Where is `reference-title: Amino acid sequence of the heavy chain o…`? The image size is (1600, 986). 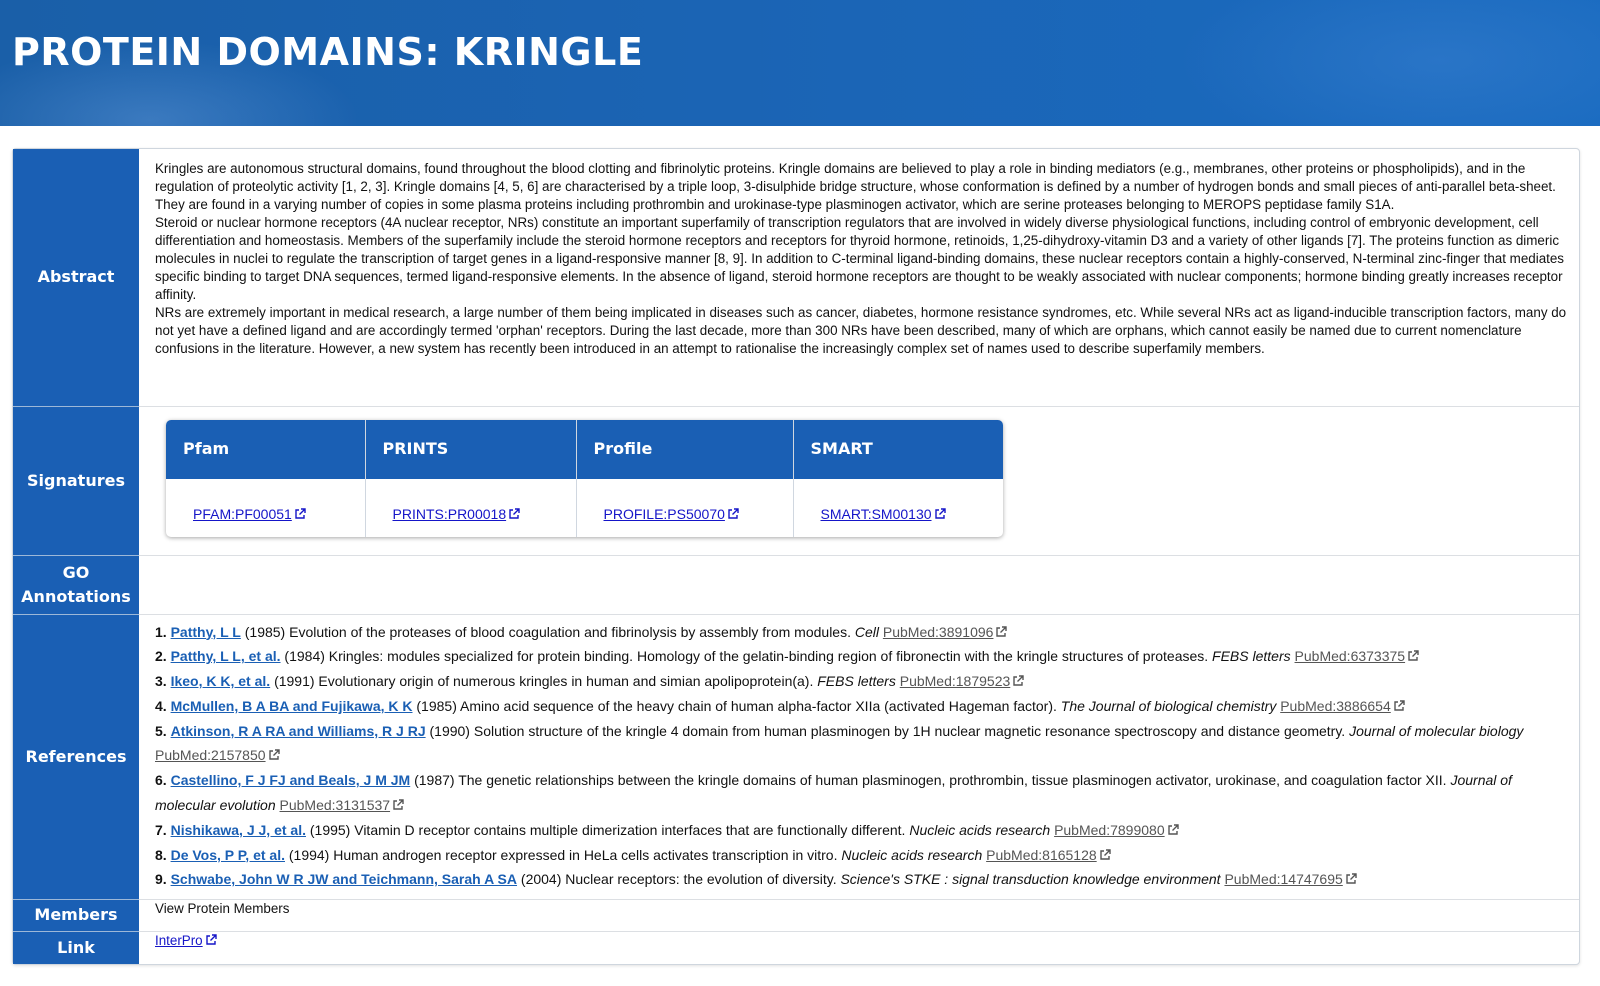
reference-title: Amino acid sequence of the heavy chain o… is located at coordinates (758, 705).